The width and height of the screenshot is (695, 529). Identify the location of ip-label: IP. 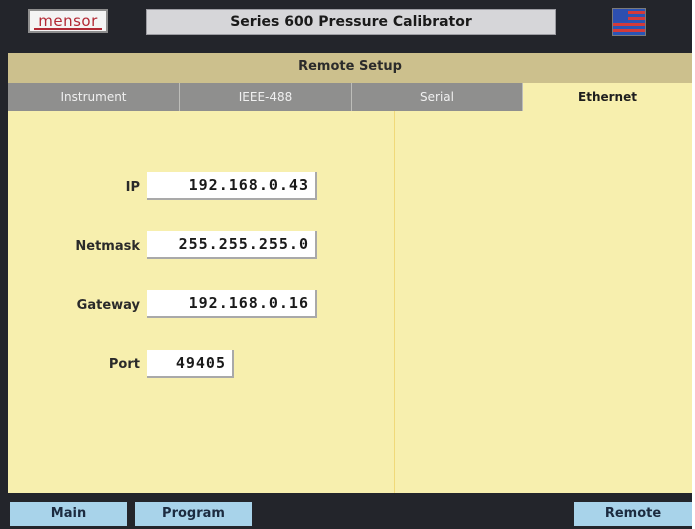
(132, 187).